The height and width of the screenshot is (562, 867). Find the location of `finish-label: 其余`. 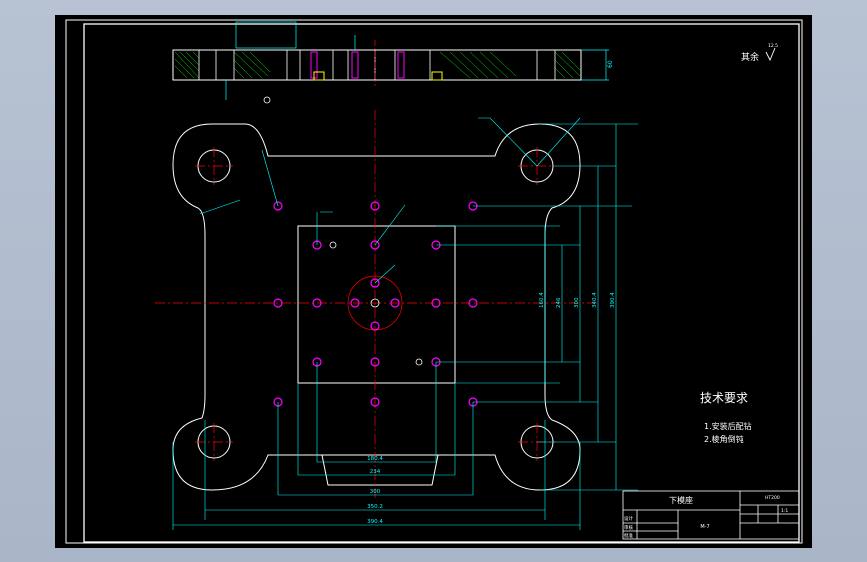

finish-label: 其余 is located at coordinates (750, 57).